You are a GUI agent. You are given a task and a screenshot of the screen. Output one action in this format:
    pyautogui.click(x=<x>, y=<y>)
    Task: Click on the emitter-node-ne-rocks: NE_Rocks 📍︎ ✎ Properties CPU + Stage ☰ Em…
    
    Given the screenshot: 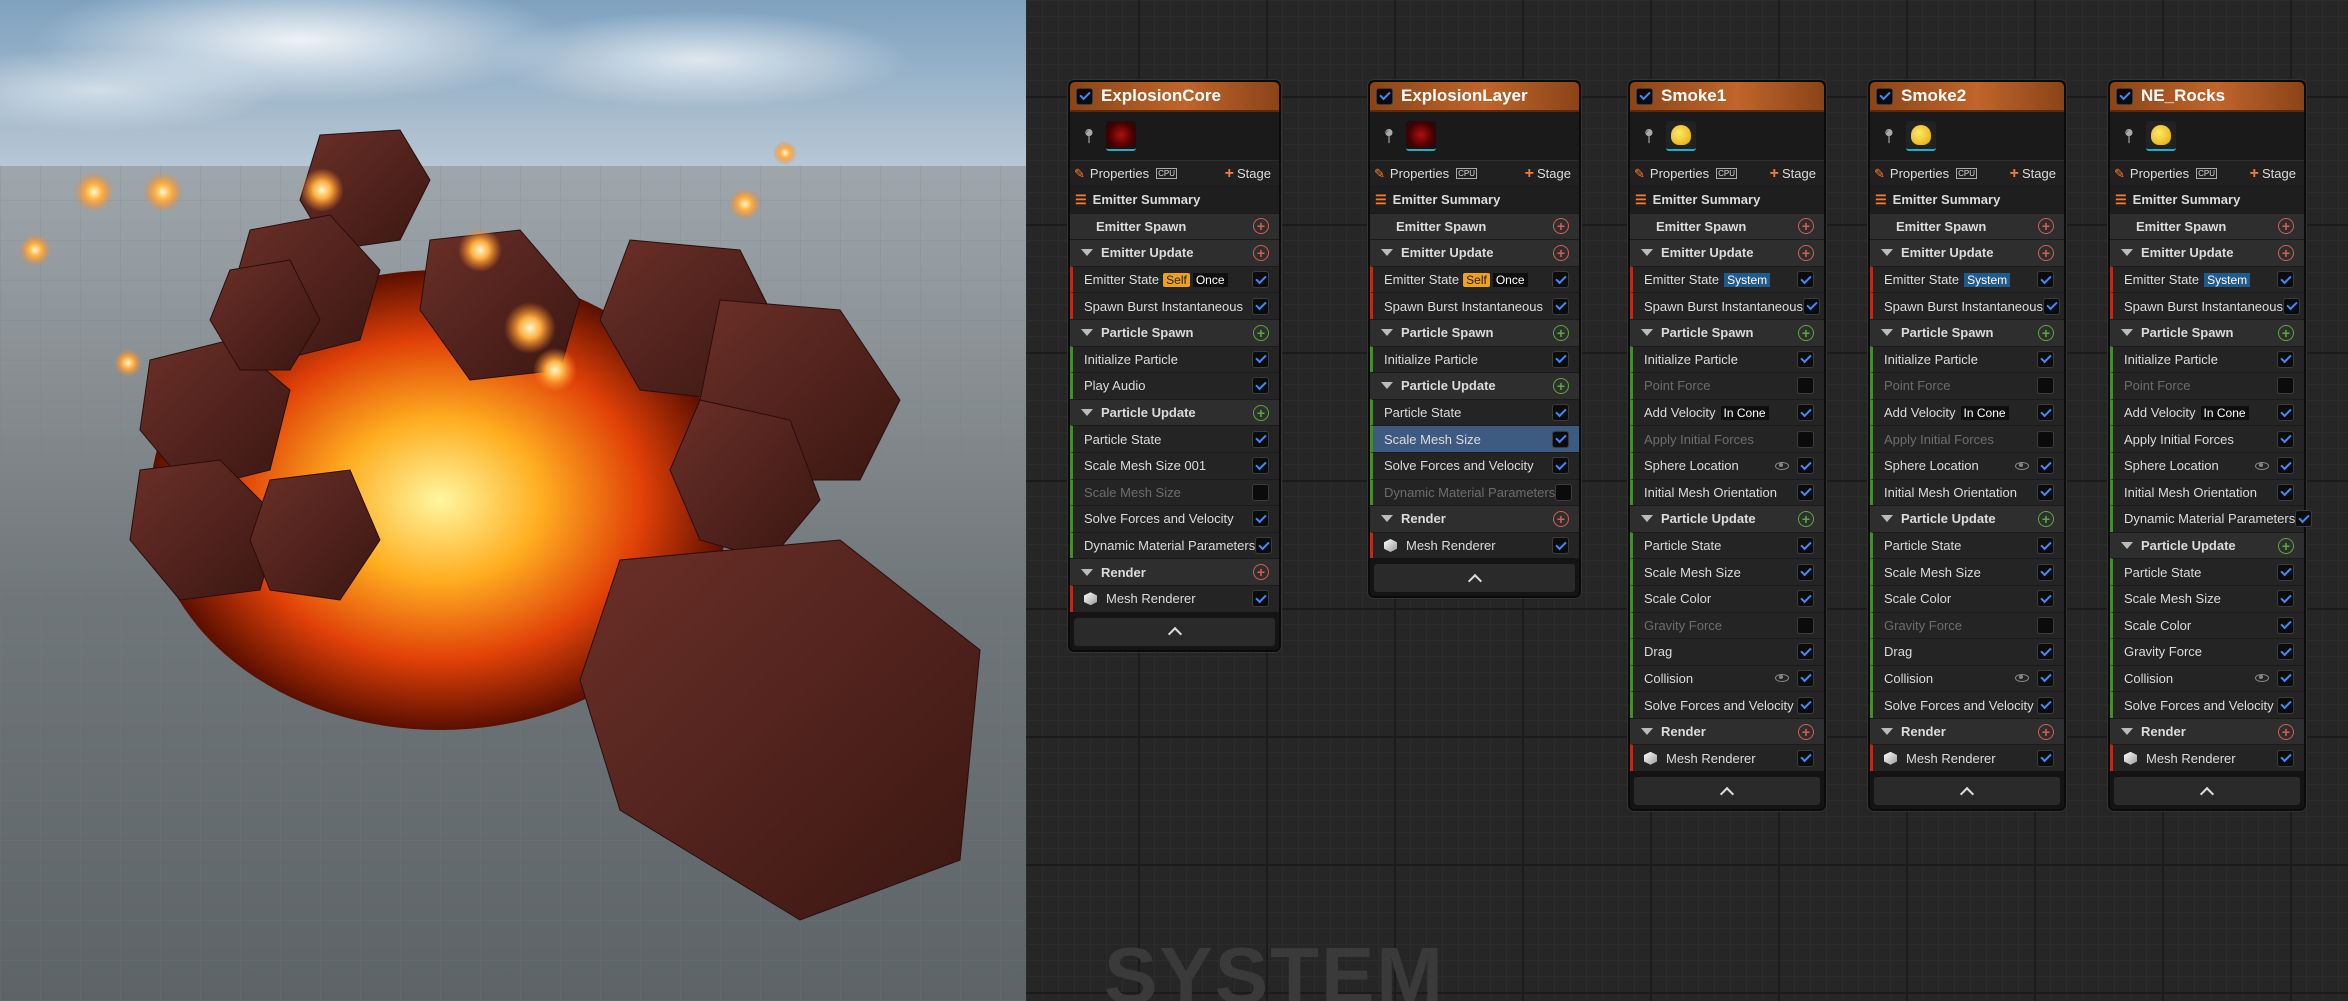 What is the action you would take?
    pyautogui.click(x=2210, y=446)
    